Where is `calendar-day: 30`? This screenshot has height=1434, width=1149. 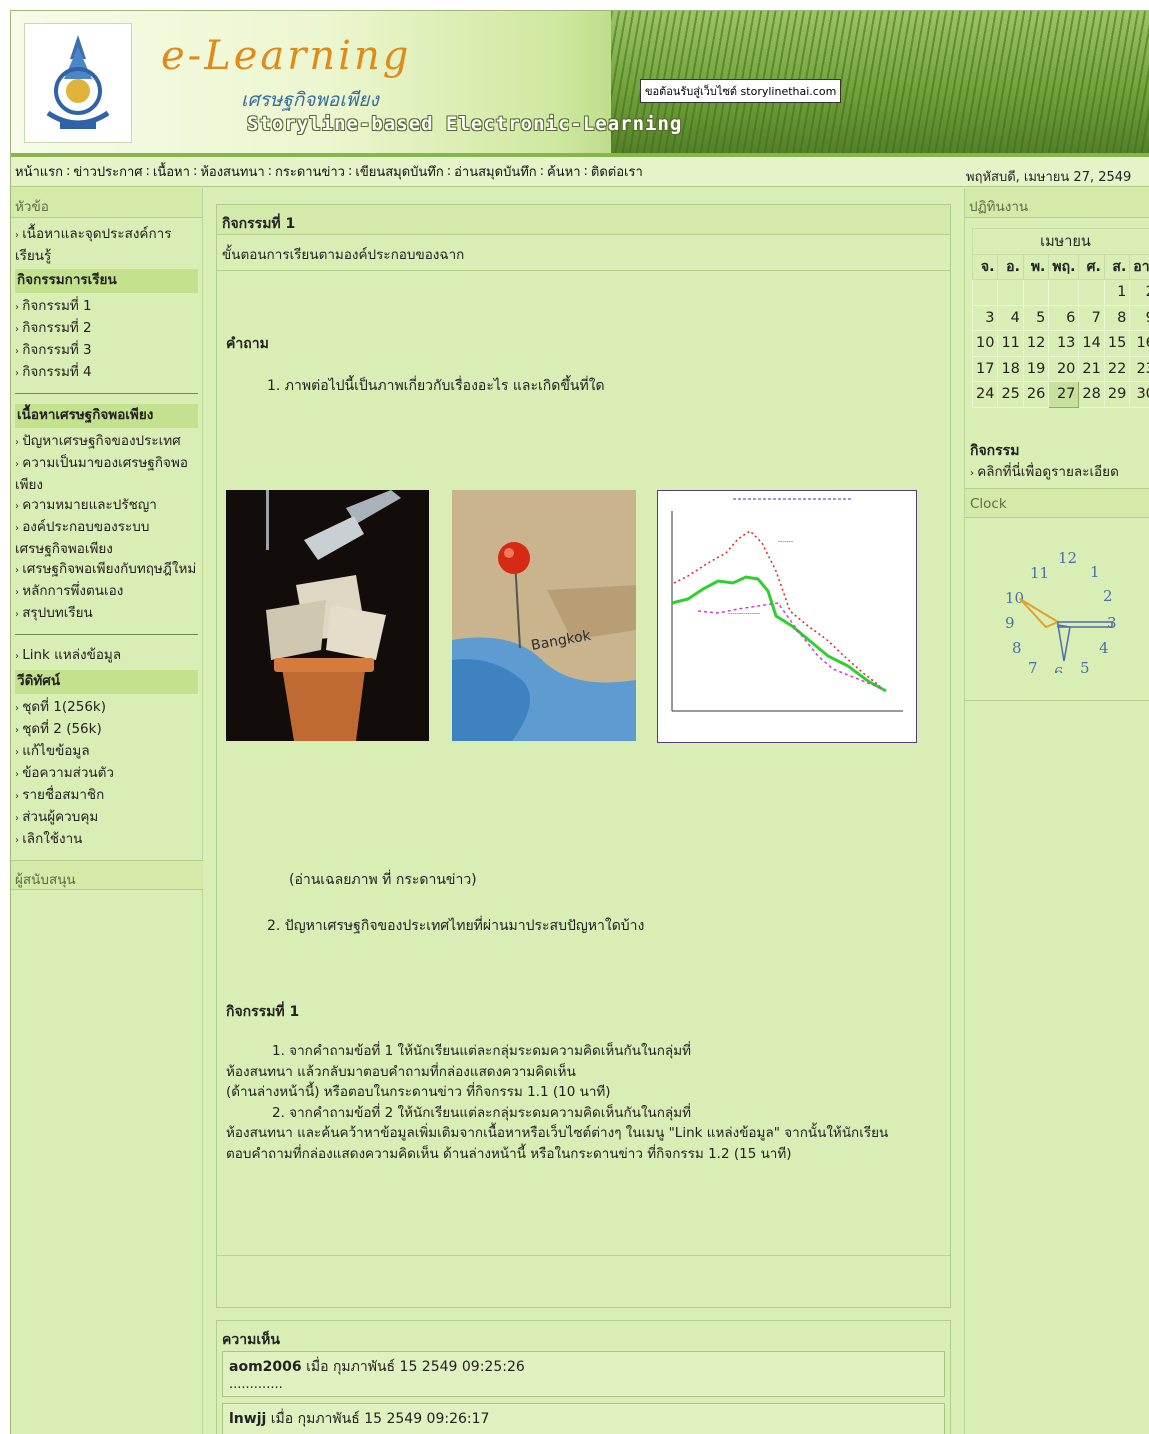 calendar-day: 30 is located at coordinates (1139, 394).